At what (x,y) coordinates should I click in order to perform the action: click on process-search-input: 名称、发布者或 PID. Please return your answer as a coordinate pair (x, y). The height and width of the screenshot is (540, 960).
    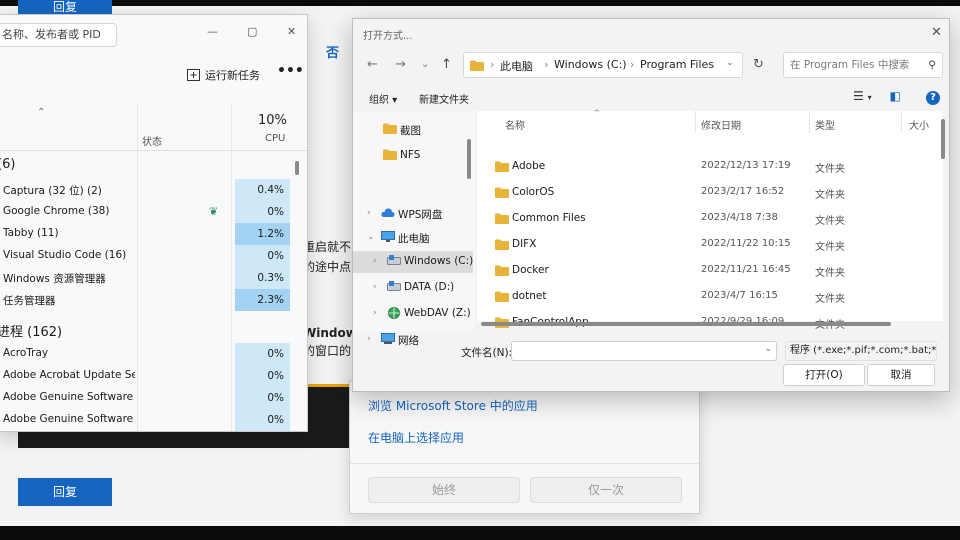
    Looking at the image, I should click on (58, 35).